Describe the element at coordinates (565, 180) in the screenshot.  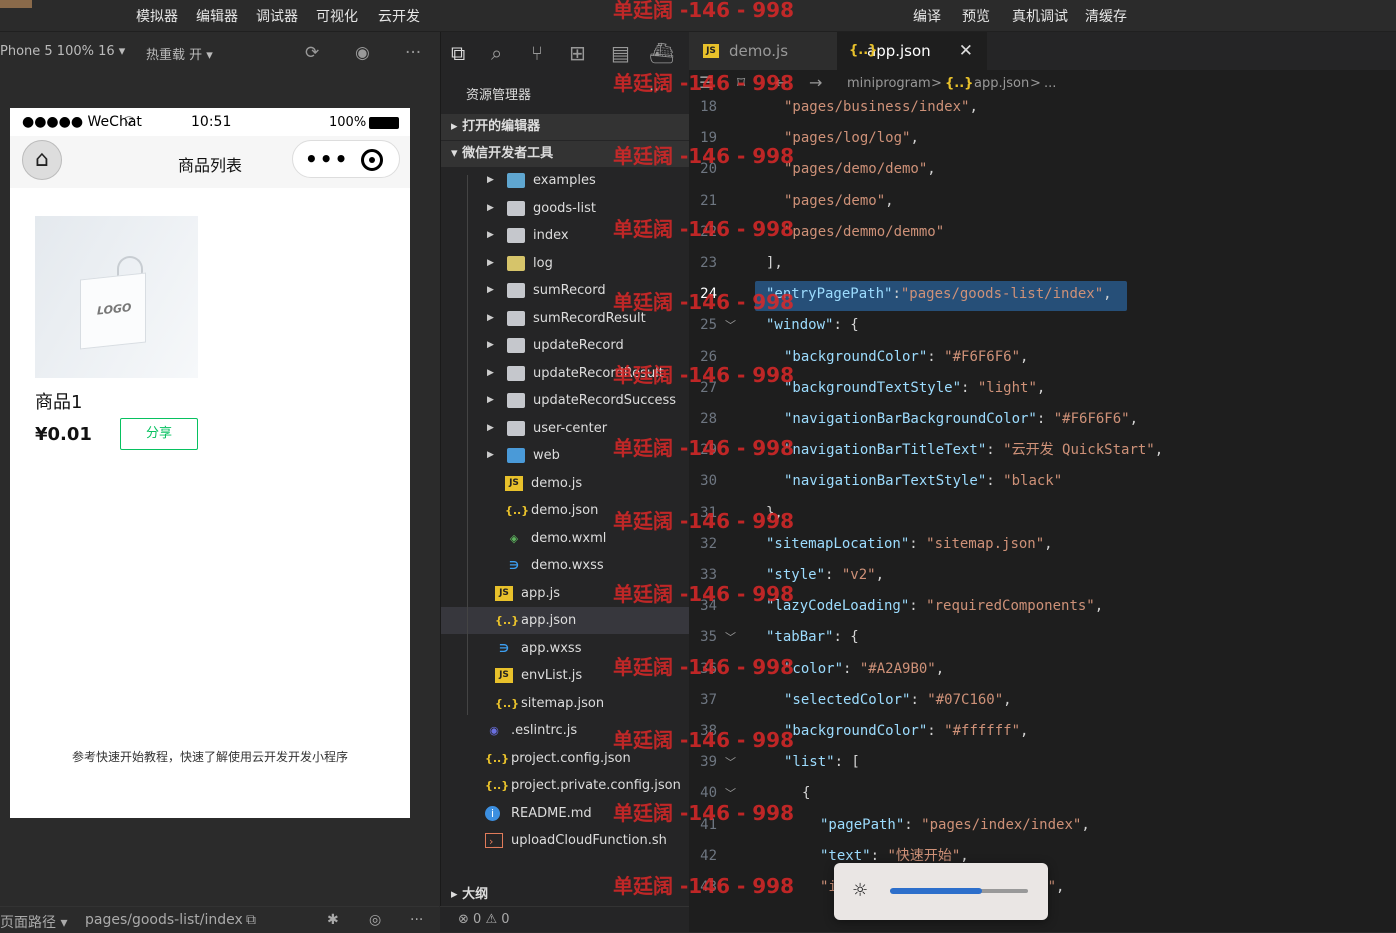
I see `tree-item: ▶ examples` at that location.